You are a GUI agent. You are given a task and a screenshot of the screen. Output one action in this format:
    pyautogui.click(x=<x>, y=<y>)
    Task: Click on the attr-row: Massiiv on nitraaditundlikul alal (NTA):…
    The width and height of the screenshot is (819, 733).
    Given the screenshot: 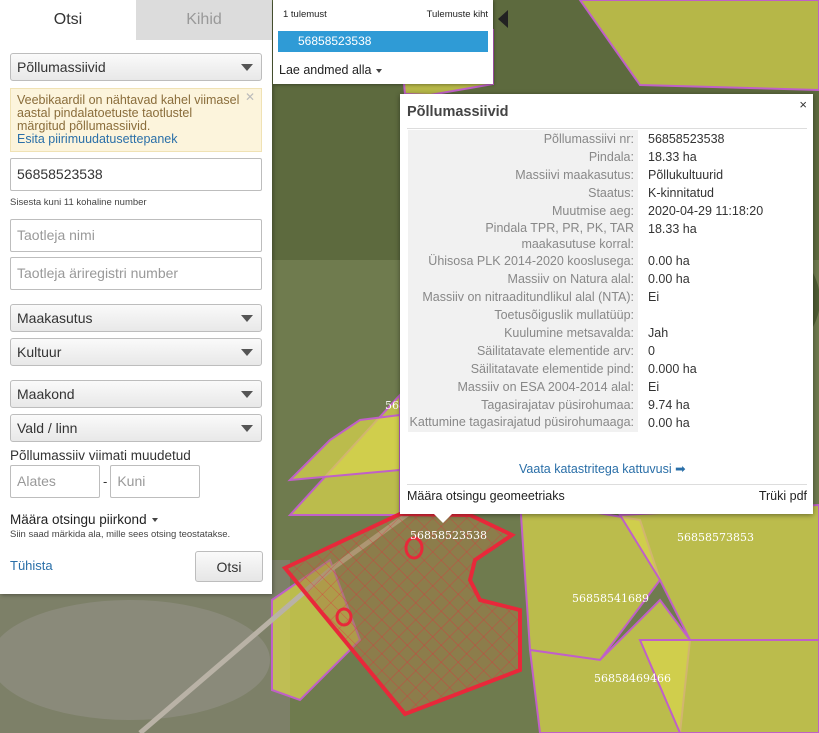 What is the action you would take?
    pyautogui.click(x=607, y=297)
    